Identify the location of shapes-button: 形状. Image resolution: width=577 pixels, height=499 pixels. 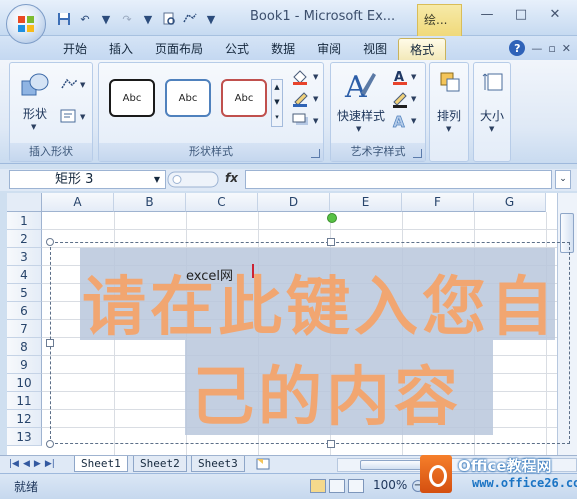
(35, 113).